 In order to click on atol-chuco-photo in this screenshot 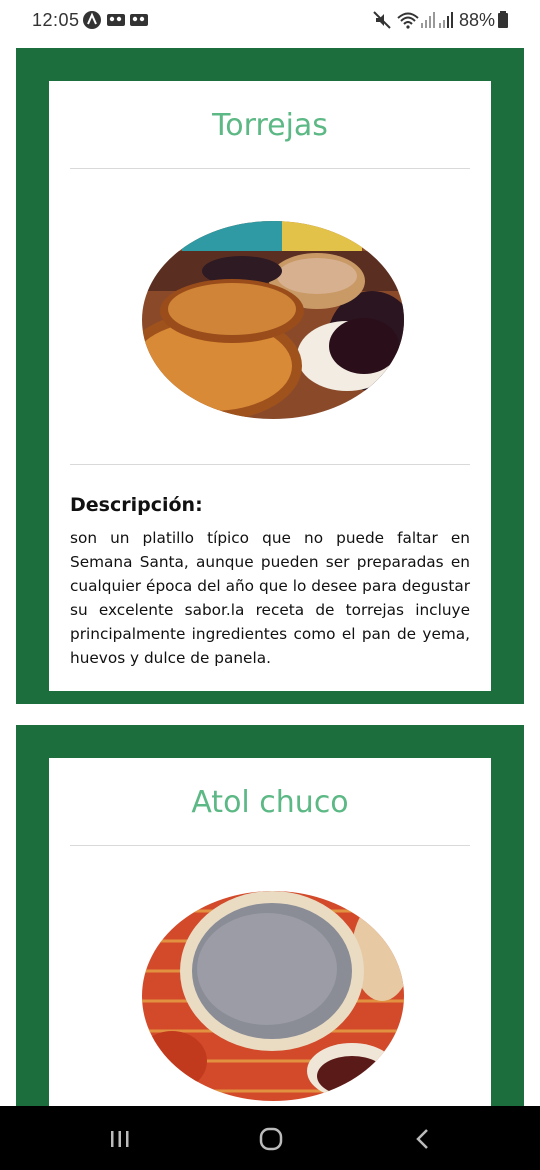, I will do `click(273, 996)`.